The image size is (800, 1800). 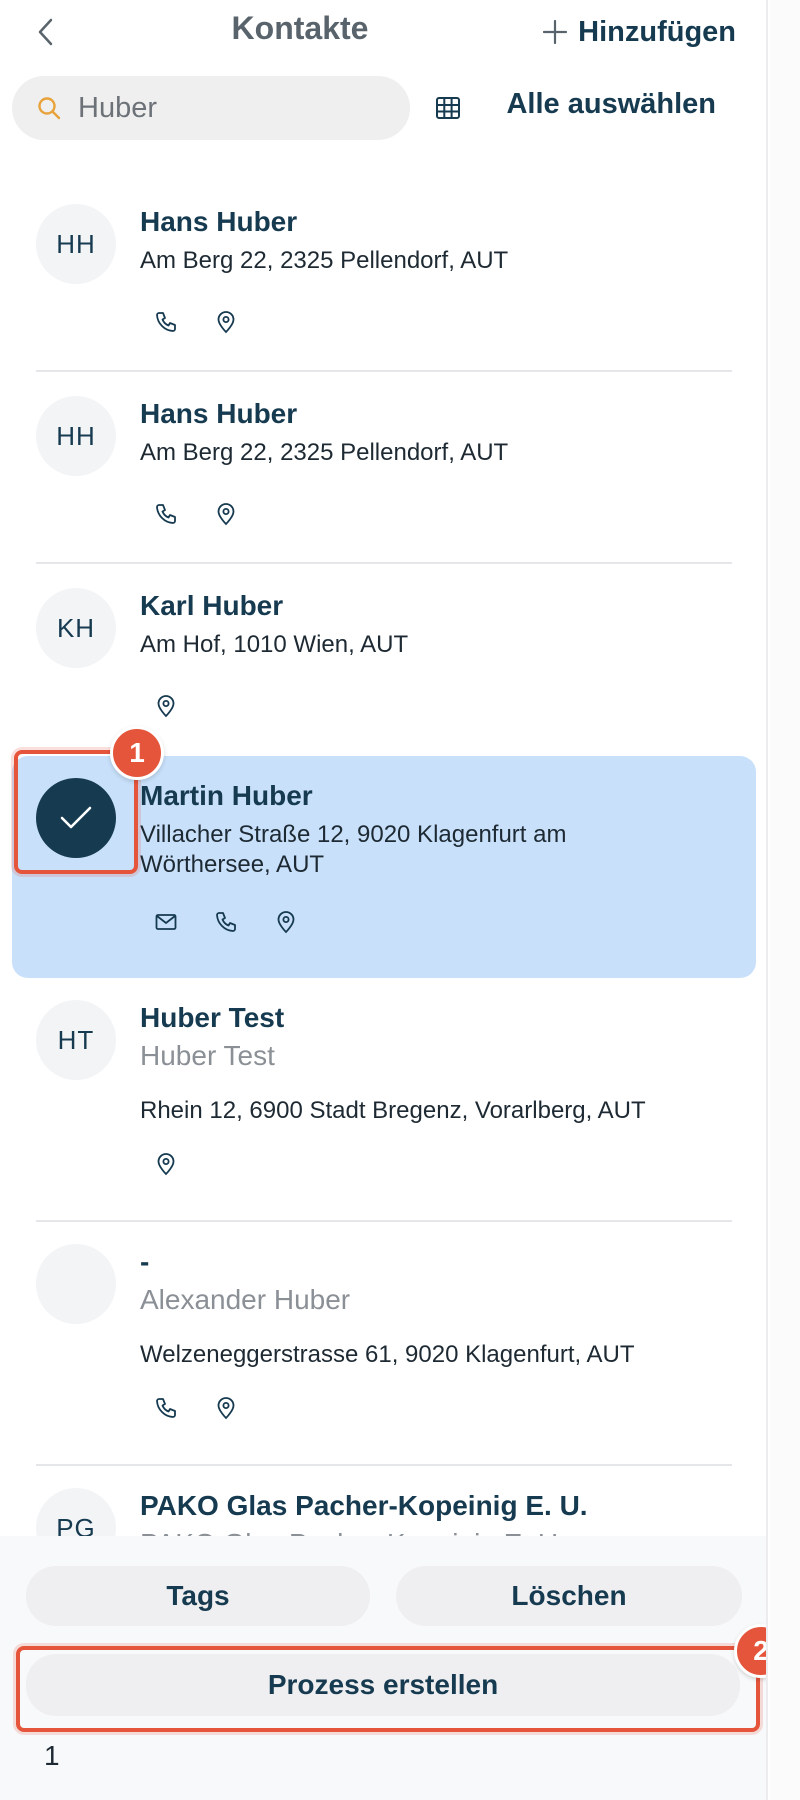 What do you see at coordinates (226, 795) in the screenshot?
I see `contact-name: Martin Huber` at bounding box center [226, 795].